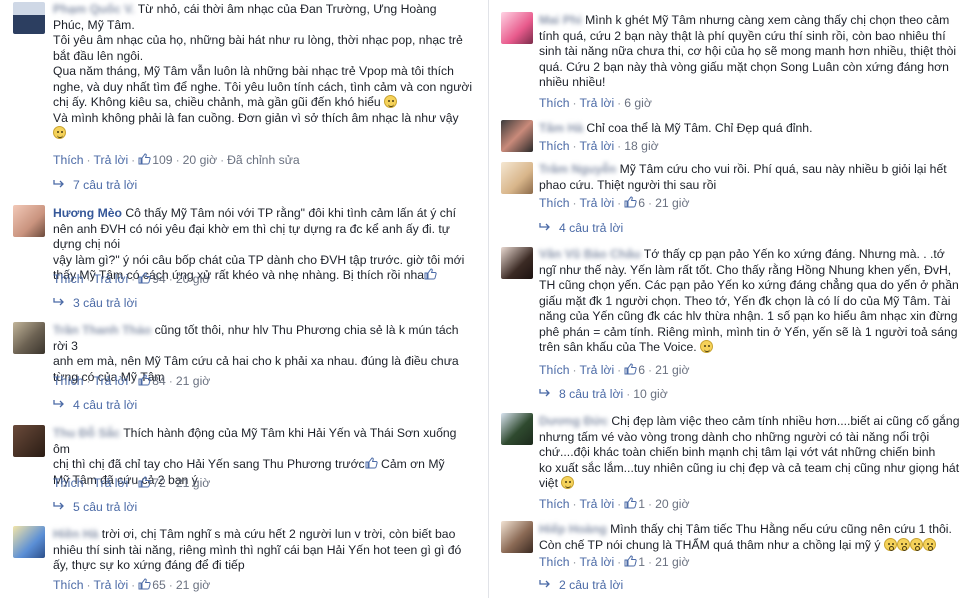 This screenshot has width=974, height=598. I want to click on timestamp: 10 giờ, so click(650, 394).